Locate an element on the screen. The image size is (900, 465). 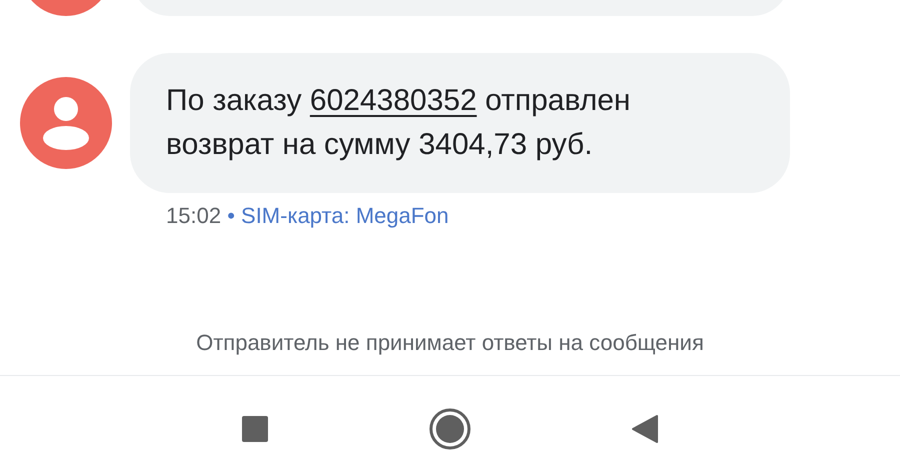
sim-label: SIM-карта: MegaFon is located at coordinates (345, 215).